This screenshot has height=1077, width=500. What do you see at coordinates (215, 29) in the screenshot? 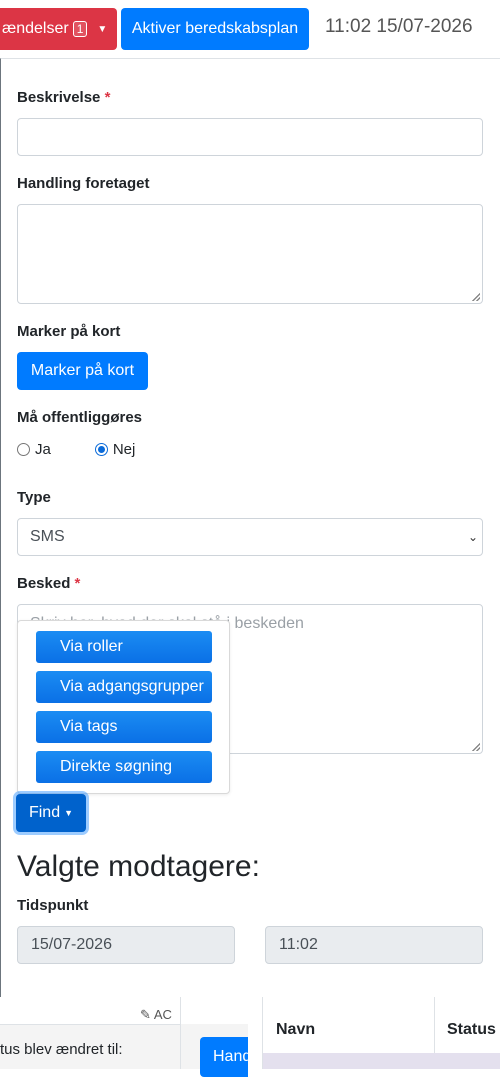
I see `activate-plan-button: Aktiver beredskabsplan` at bounding box center [215, 29].